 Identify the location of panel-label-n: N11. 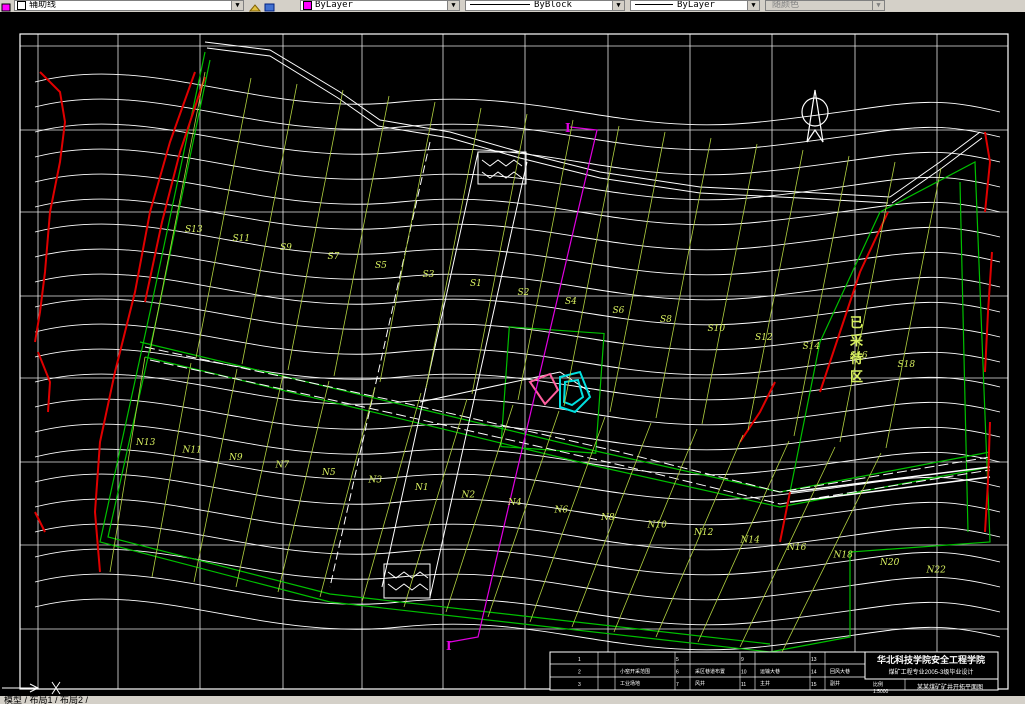
(192, 451).